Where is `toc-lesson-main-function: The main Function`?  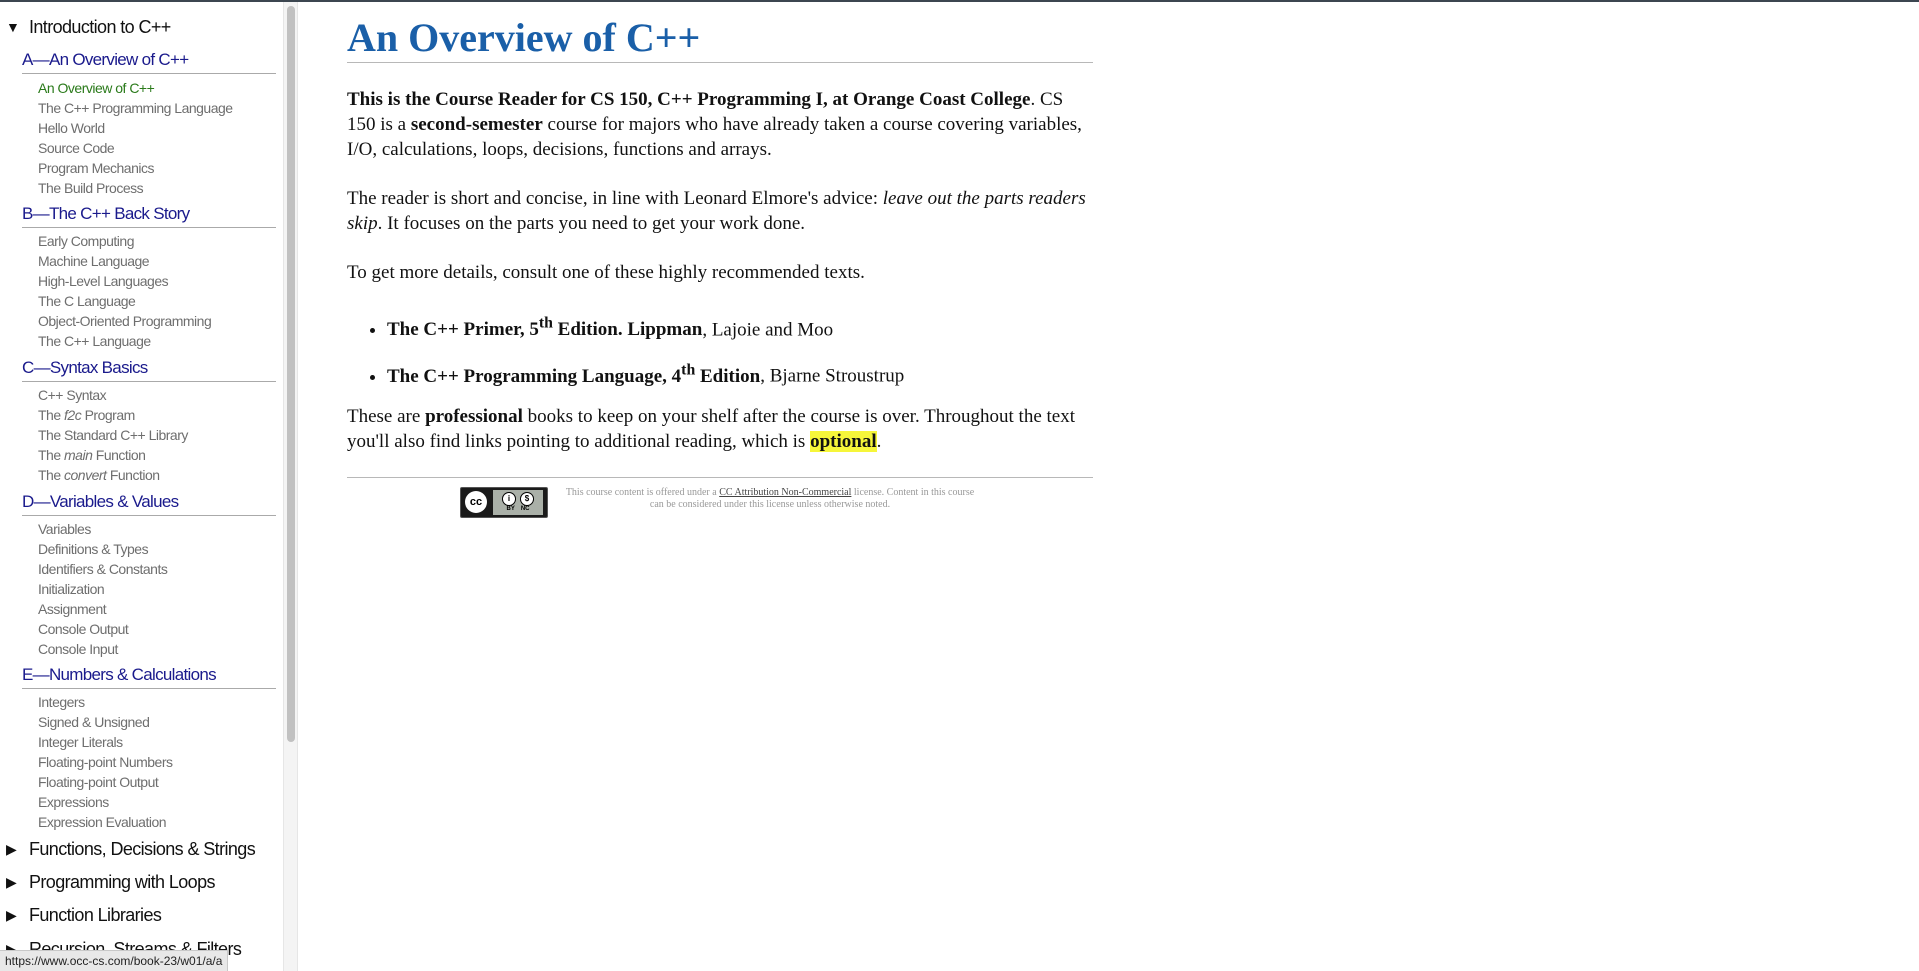 toc-lesson-main-function: The main Function is located at coordinates (92, 455).